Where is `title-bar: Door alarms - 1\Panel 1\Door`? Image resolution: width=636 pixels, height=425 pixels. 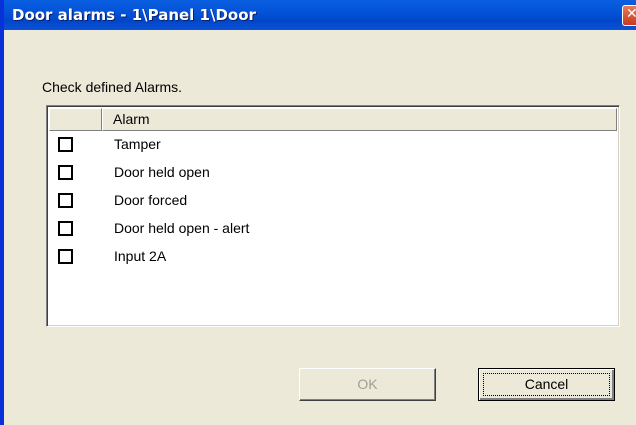
title-bar: Door alarms - 1\Panel 1\Door is located at coordinates (320, 15).